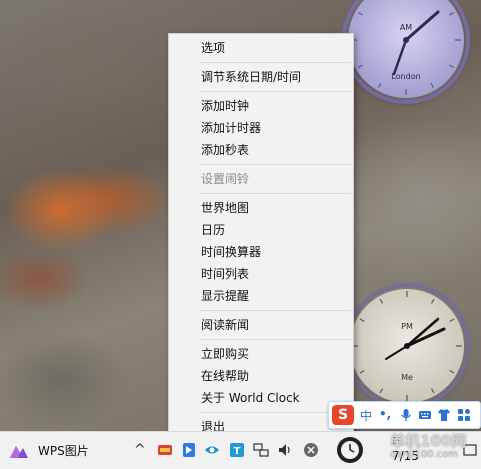 This screenshot has width=481, height=469. I want to click on clock-city-label: London, so click(406, 76).